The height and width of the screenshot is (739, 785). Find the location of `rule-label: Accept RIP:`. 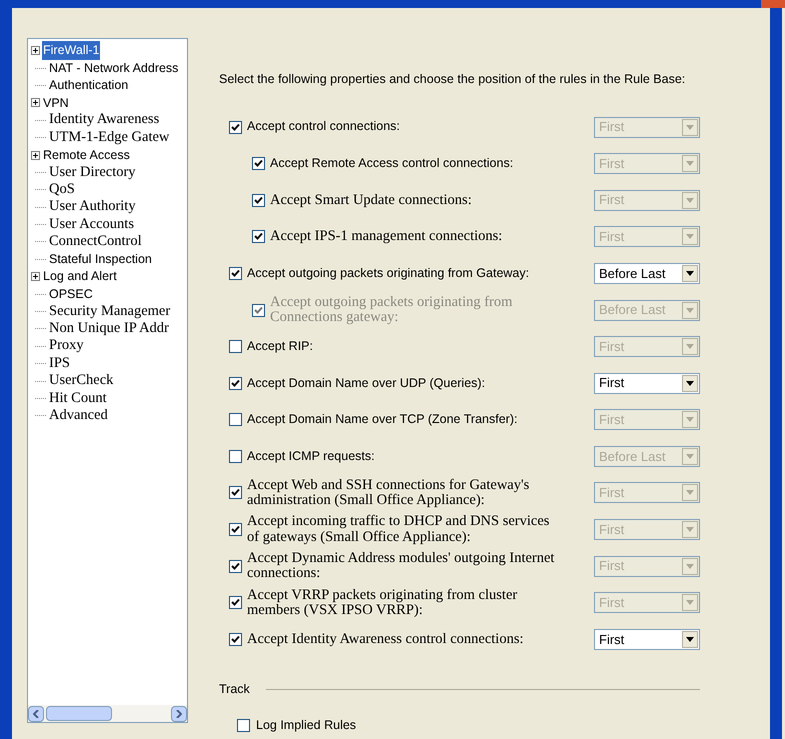

rule-label: Accept RIP: is located at coordinates (280, 347).